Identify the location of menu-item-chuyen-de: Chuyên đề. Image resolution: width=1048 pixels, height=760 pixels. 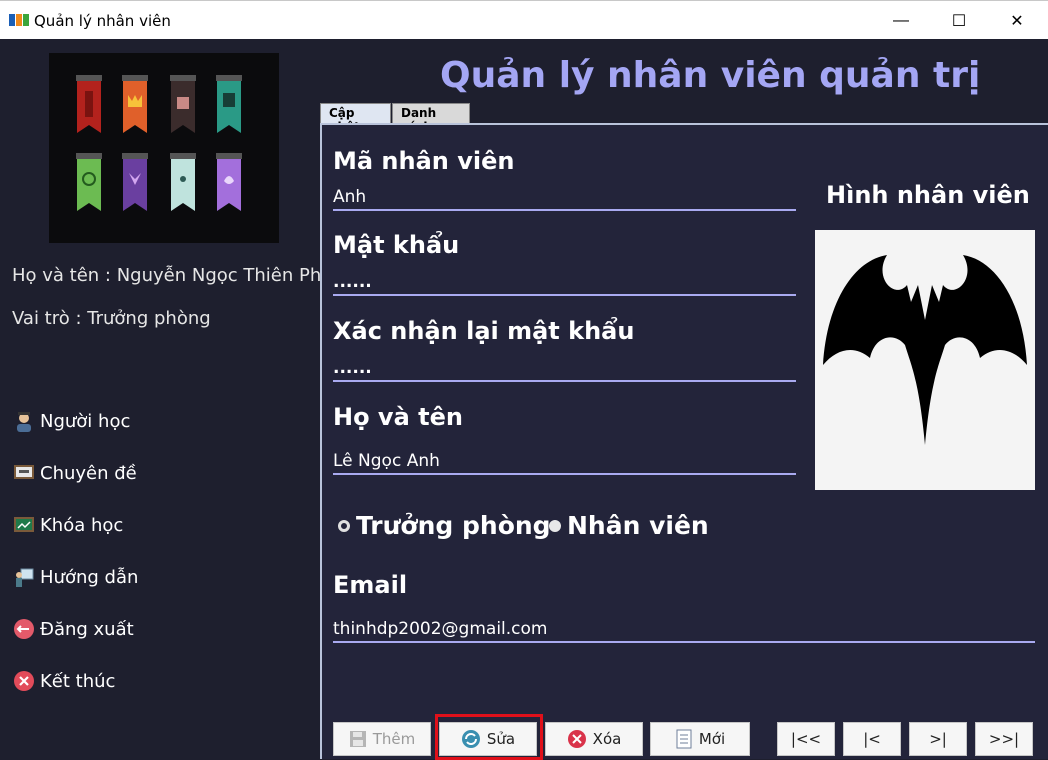
(74, 473).